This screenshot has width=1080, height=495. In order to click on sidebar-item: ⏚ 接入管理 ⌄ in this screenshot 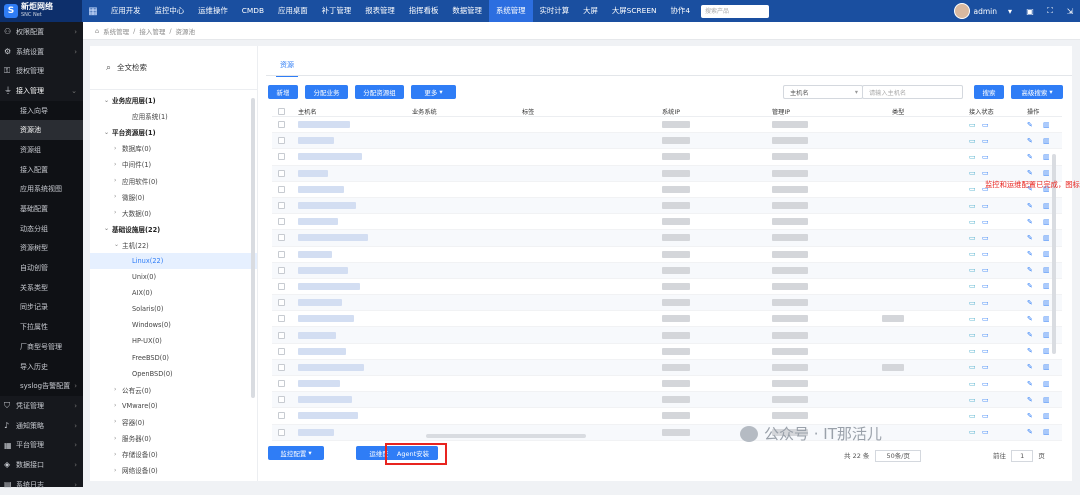, I will do `click(41, 91)`.